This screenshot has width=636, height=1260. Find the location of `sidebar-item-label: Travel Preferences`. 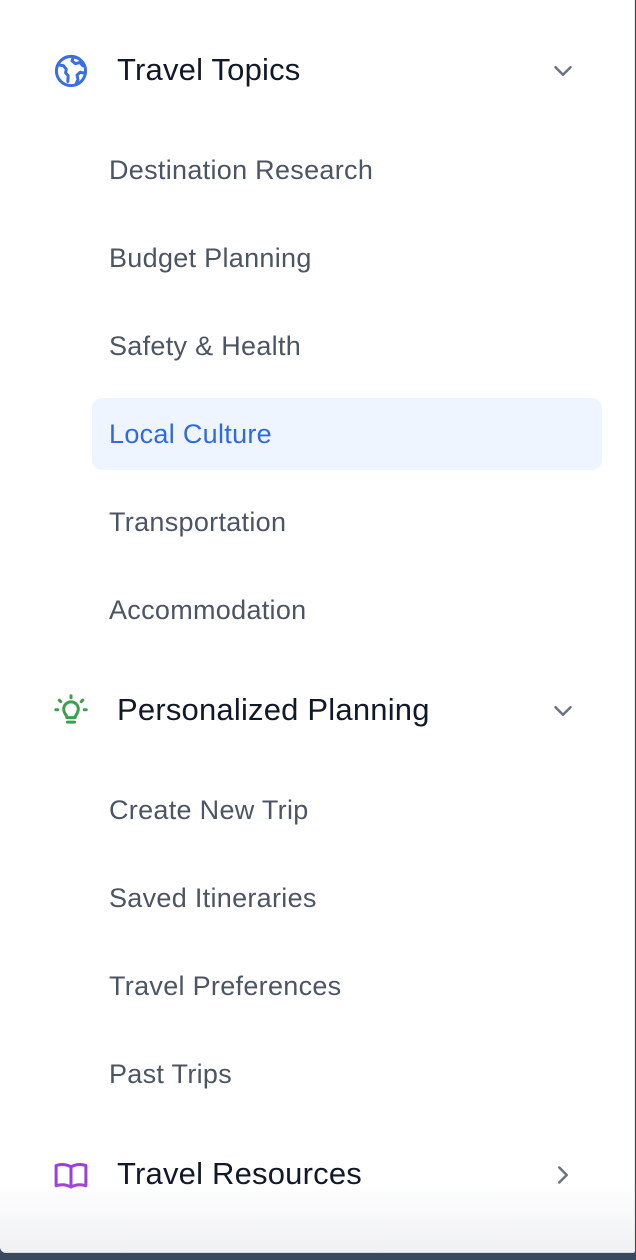

sidebar-item-label: Travel Preferences is located at coordinates (225, 986).